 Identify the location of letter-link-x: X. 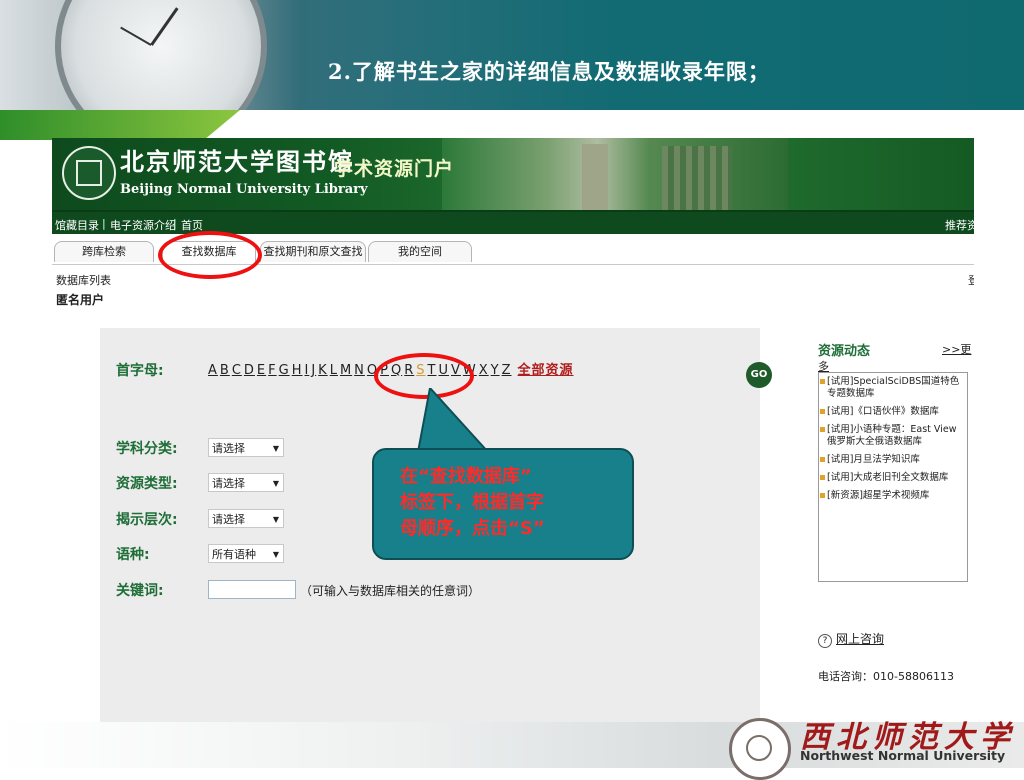
(484, 370).